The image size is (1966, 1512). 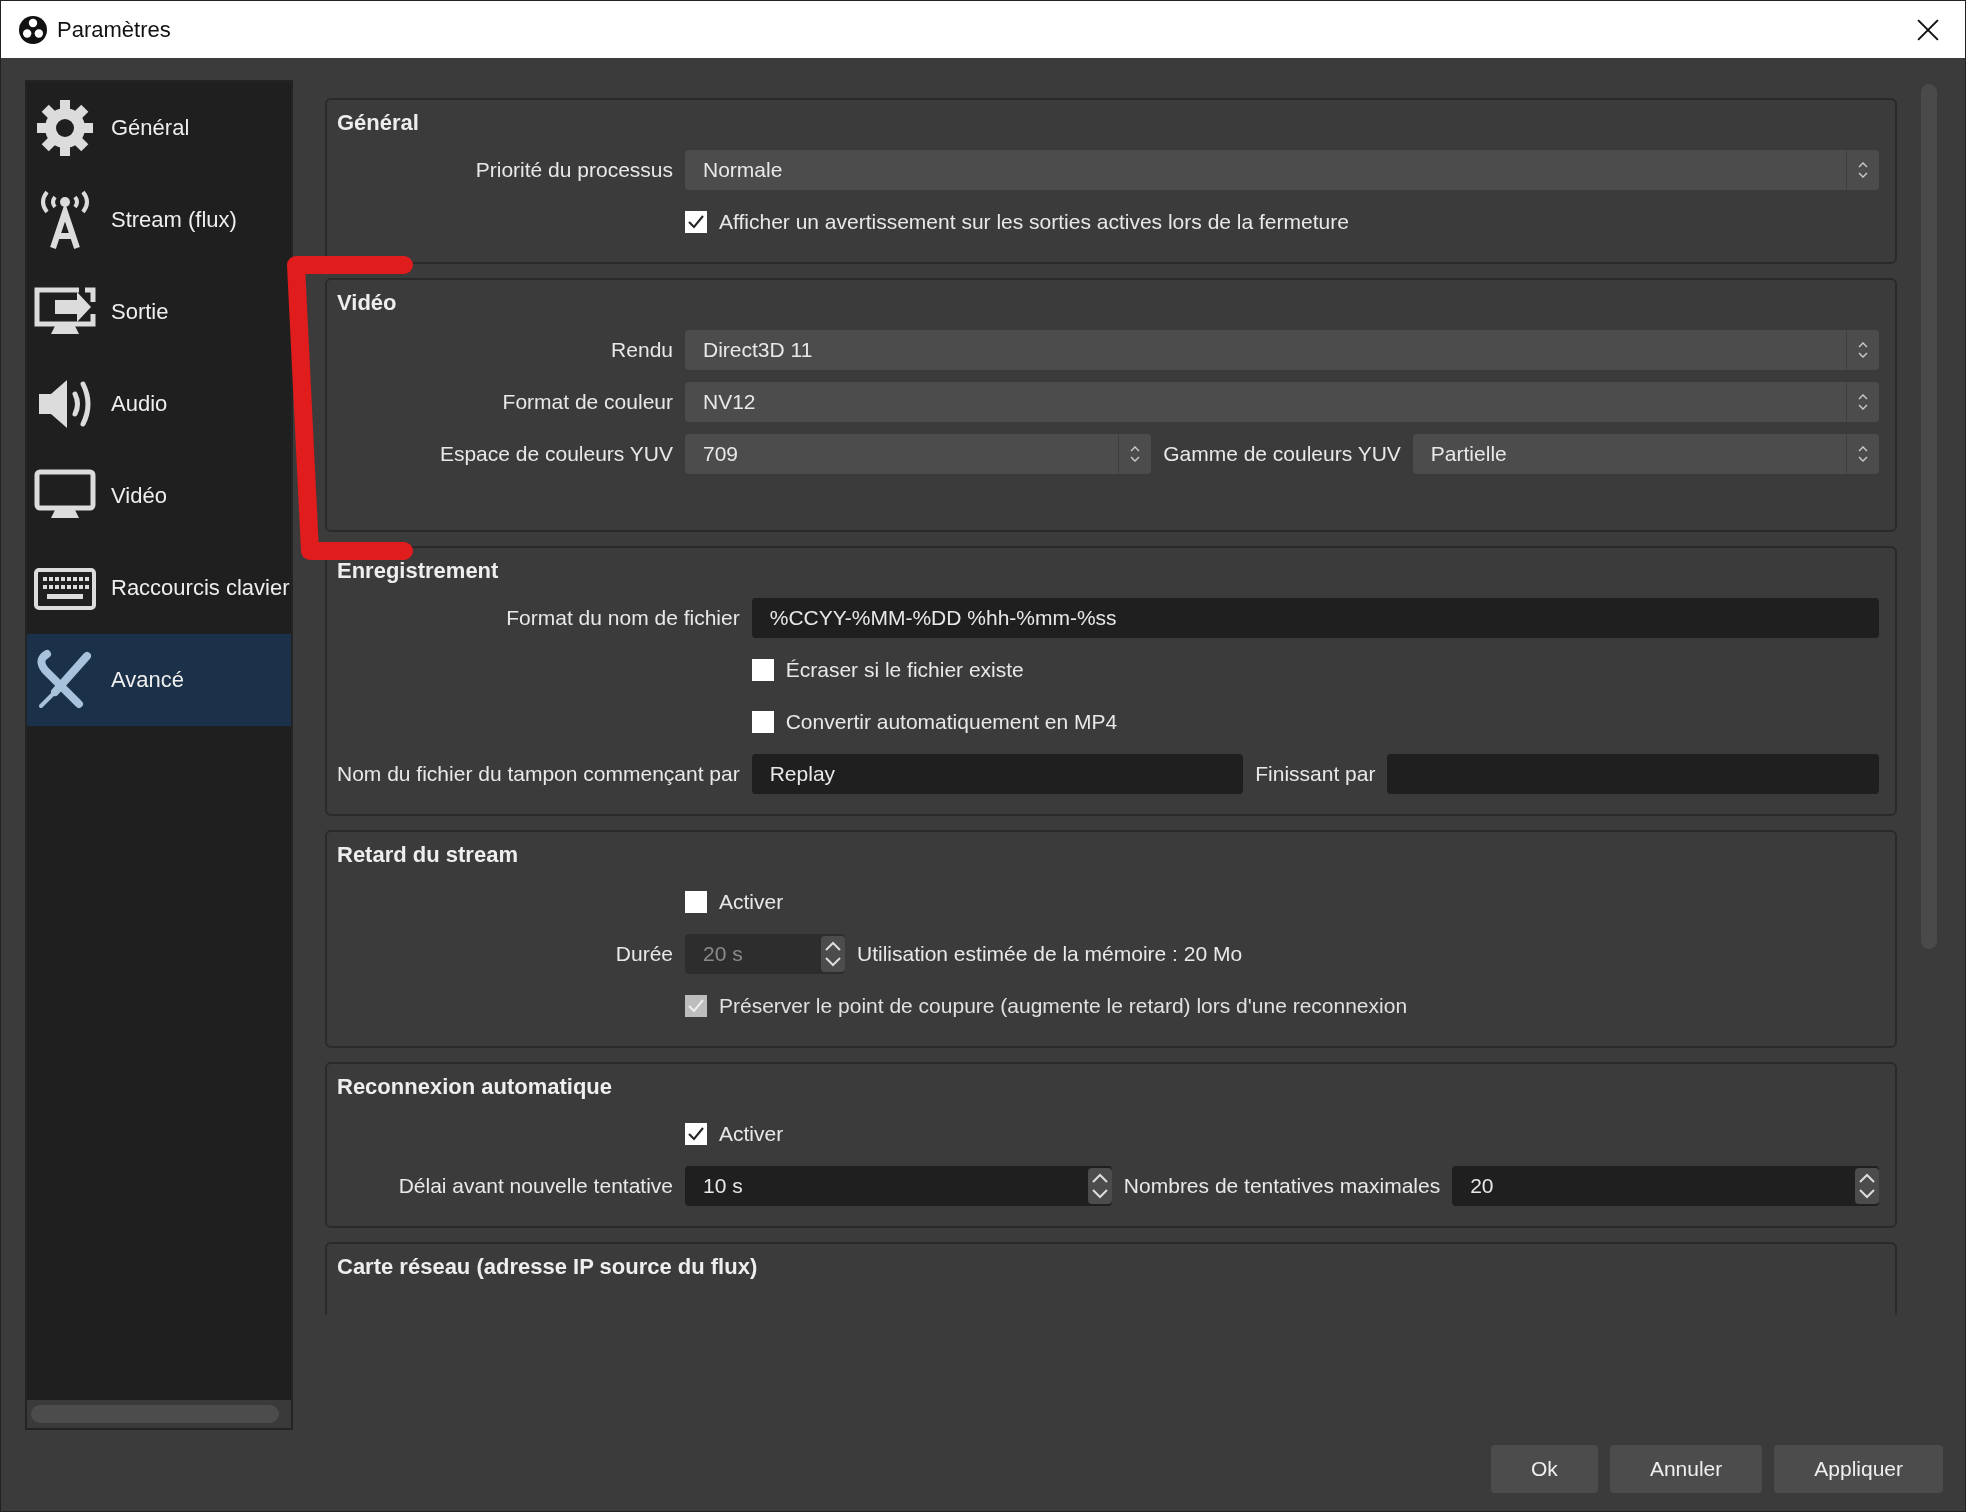 I want to click on checkbox-label: Convertir automatiquement en MP4, so click(x=951, y=722).